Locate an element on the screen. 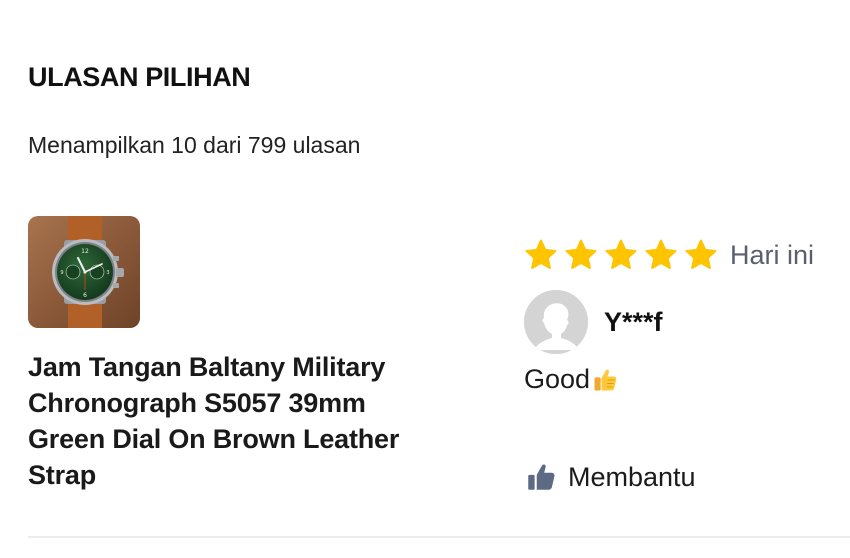 The height and width of the screenshot is (558, 850). divider is located at coordinates (439, 537).